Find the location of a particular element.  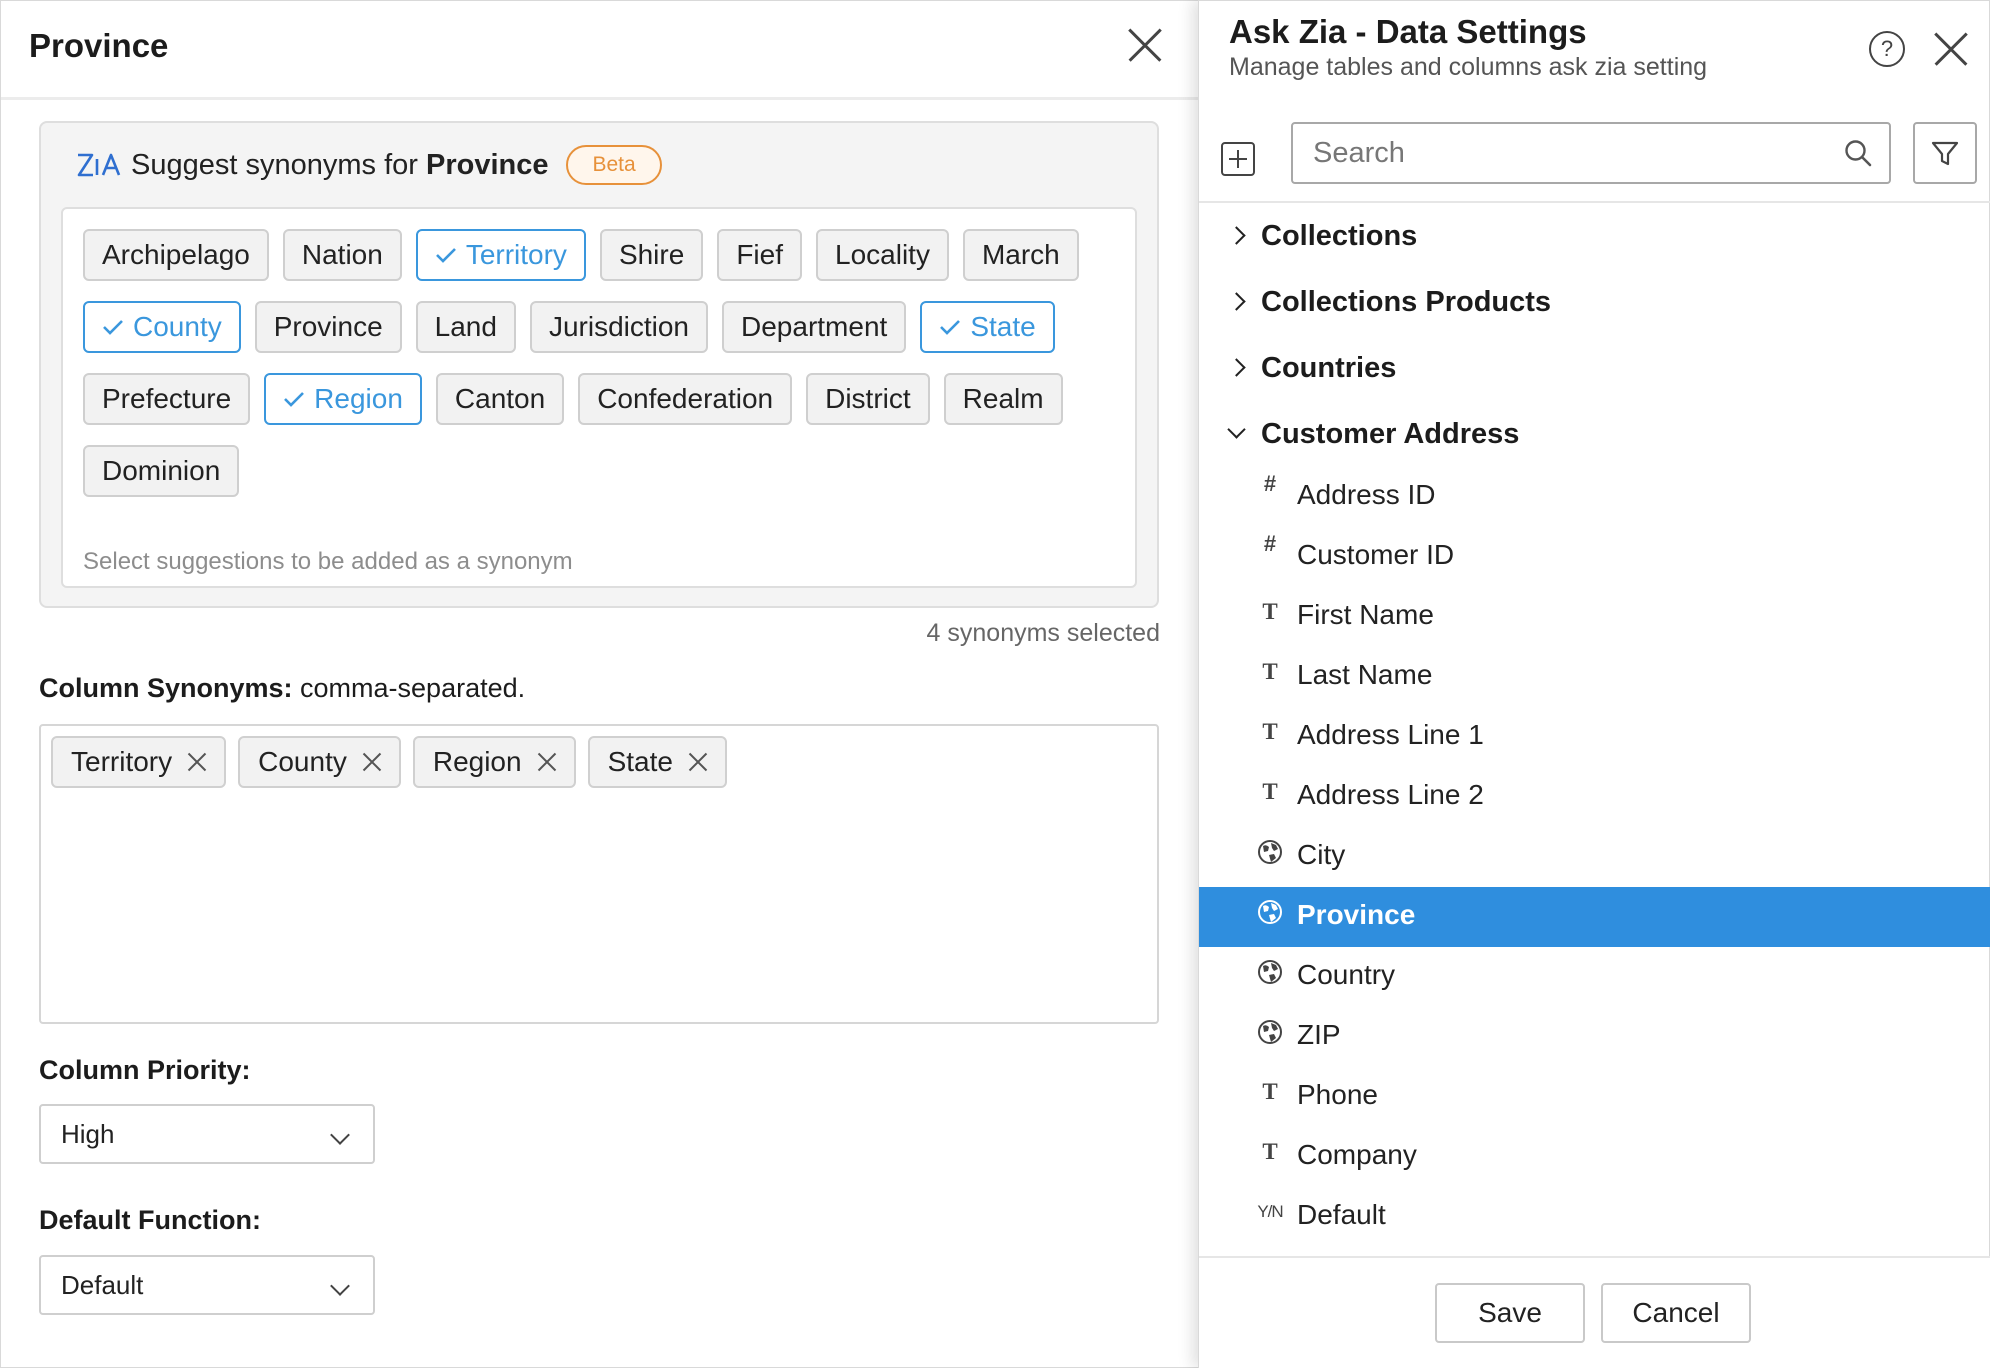

suggestion-chip-label: Jurisdiction is located at coordinates (619, 326).